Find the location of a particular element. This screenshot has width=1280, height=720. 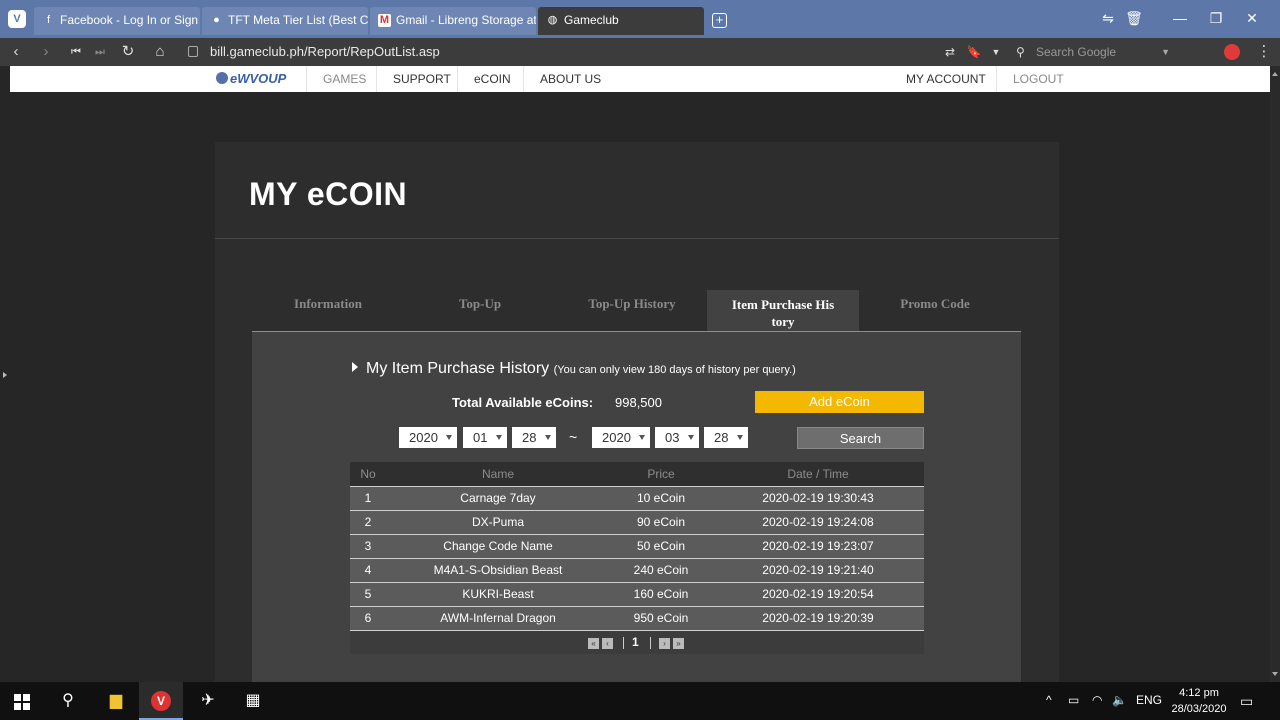

show-hidden-icons: ^ is located at coordinates (1049, 700).